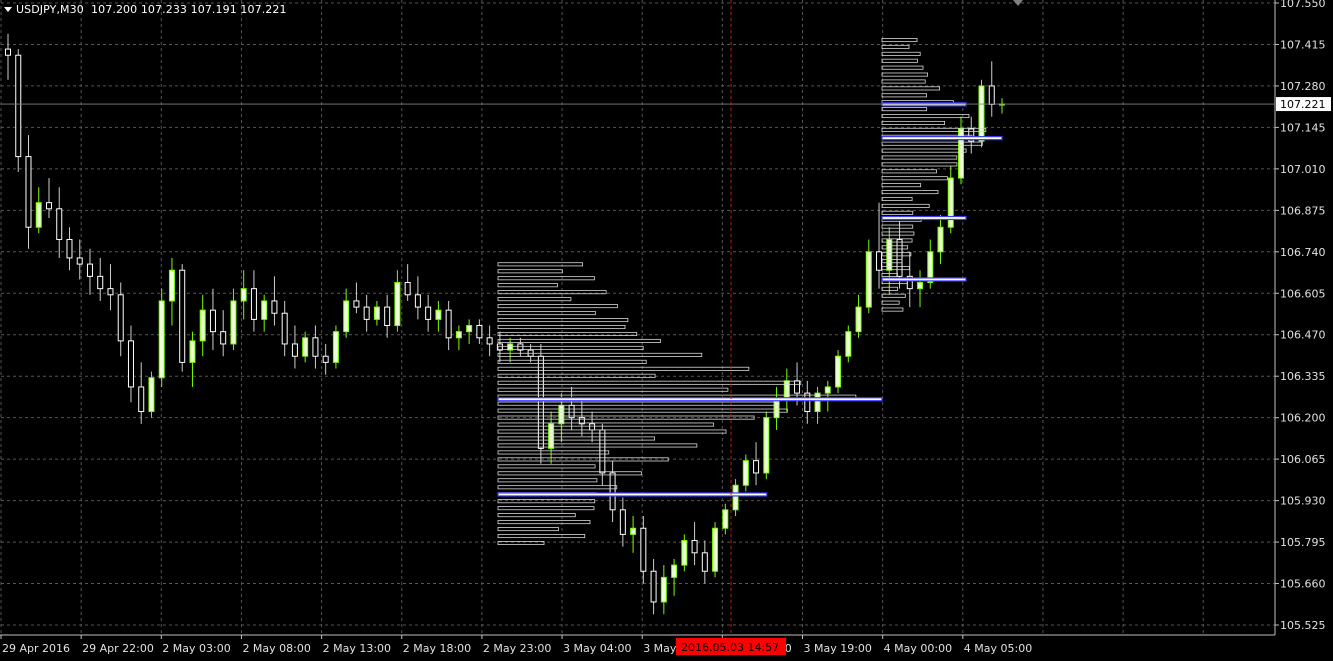  What do you see at coordinates (36, 648) in the screenshot?
I see `time-tick-label: 29 Apr 2016` at bounding box center [36, 648].